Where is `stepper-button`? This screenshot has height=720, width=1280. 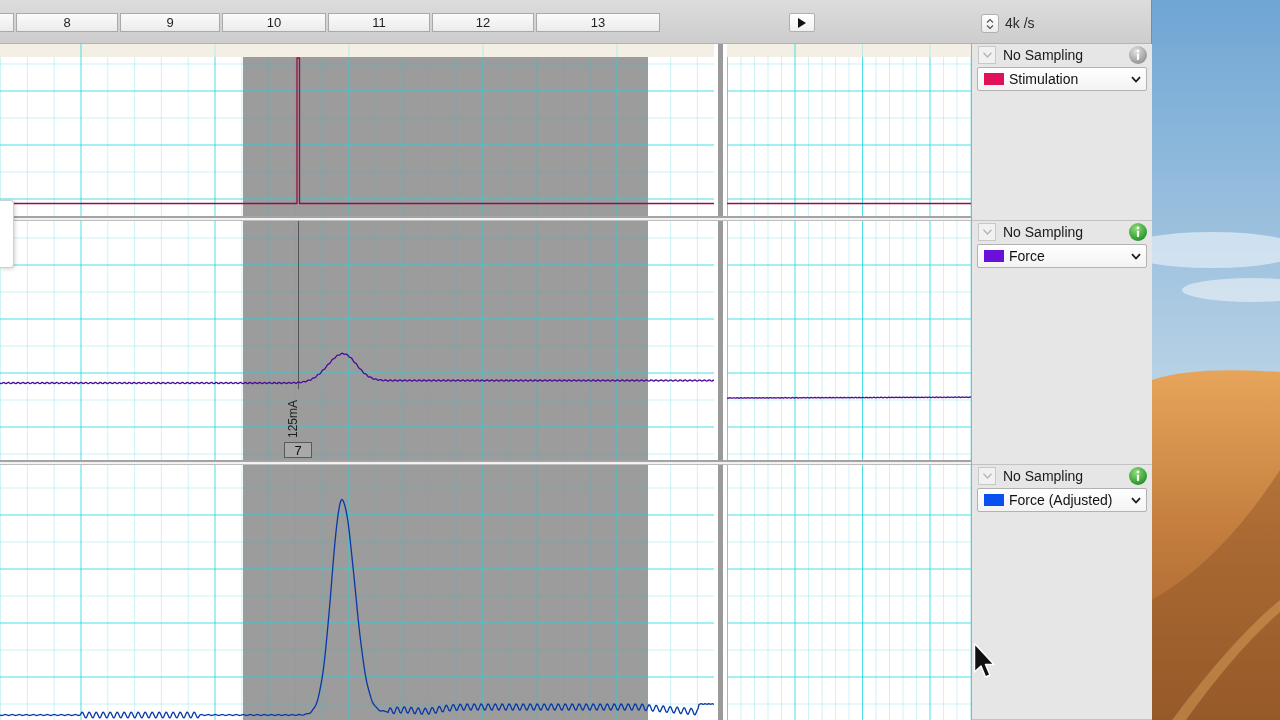
stepper-button is located at coordinates (990, 23).